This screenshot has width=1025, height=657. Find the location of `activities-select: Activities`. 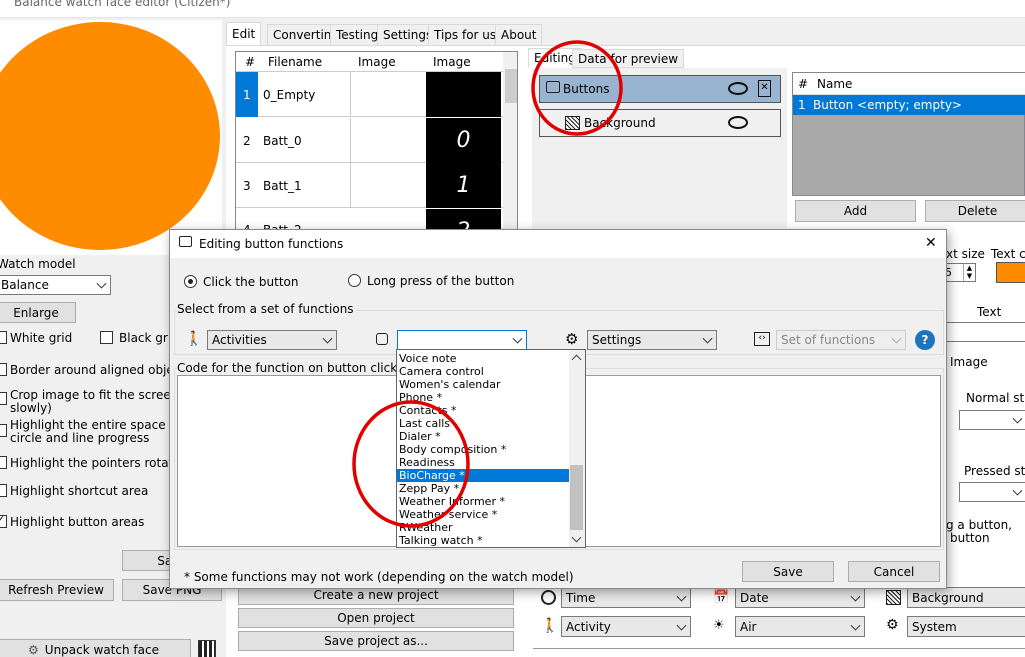

activities-select: Activities is located at coordinates (272, 340).